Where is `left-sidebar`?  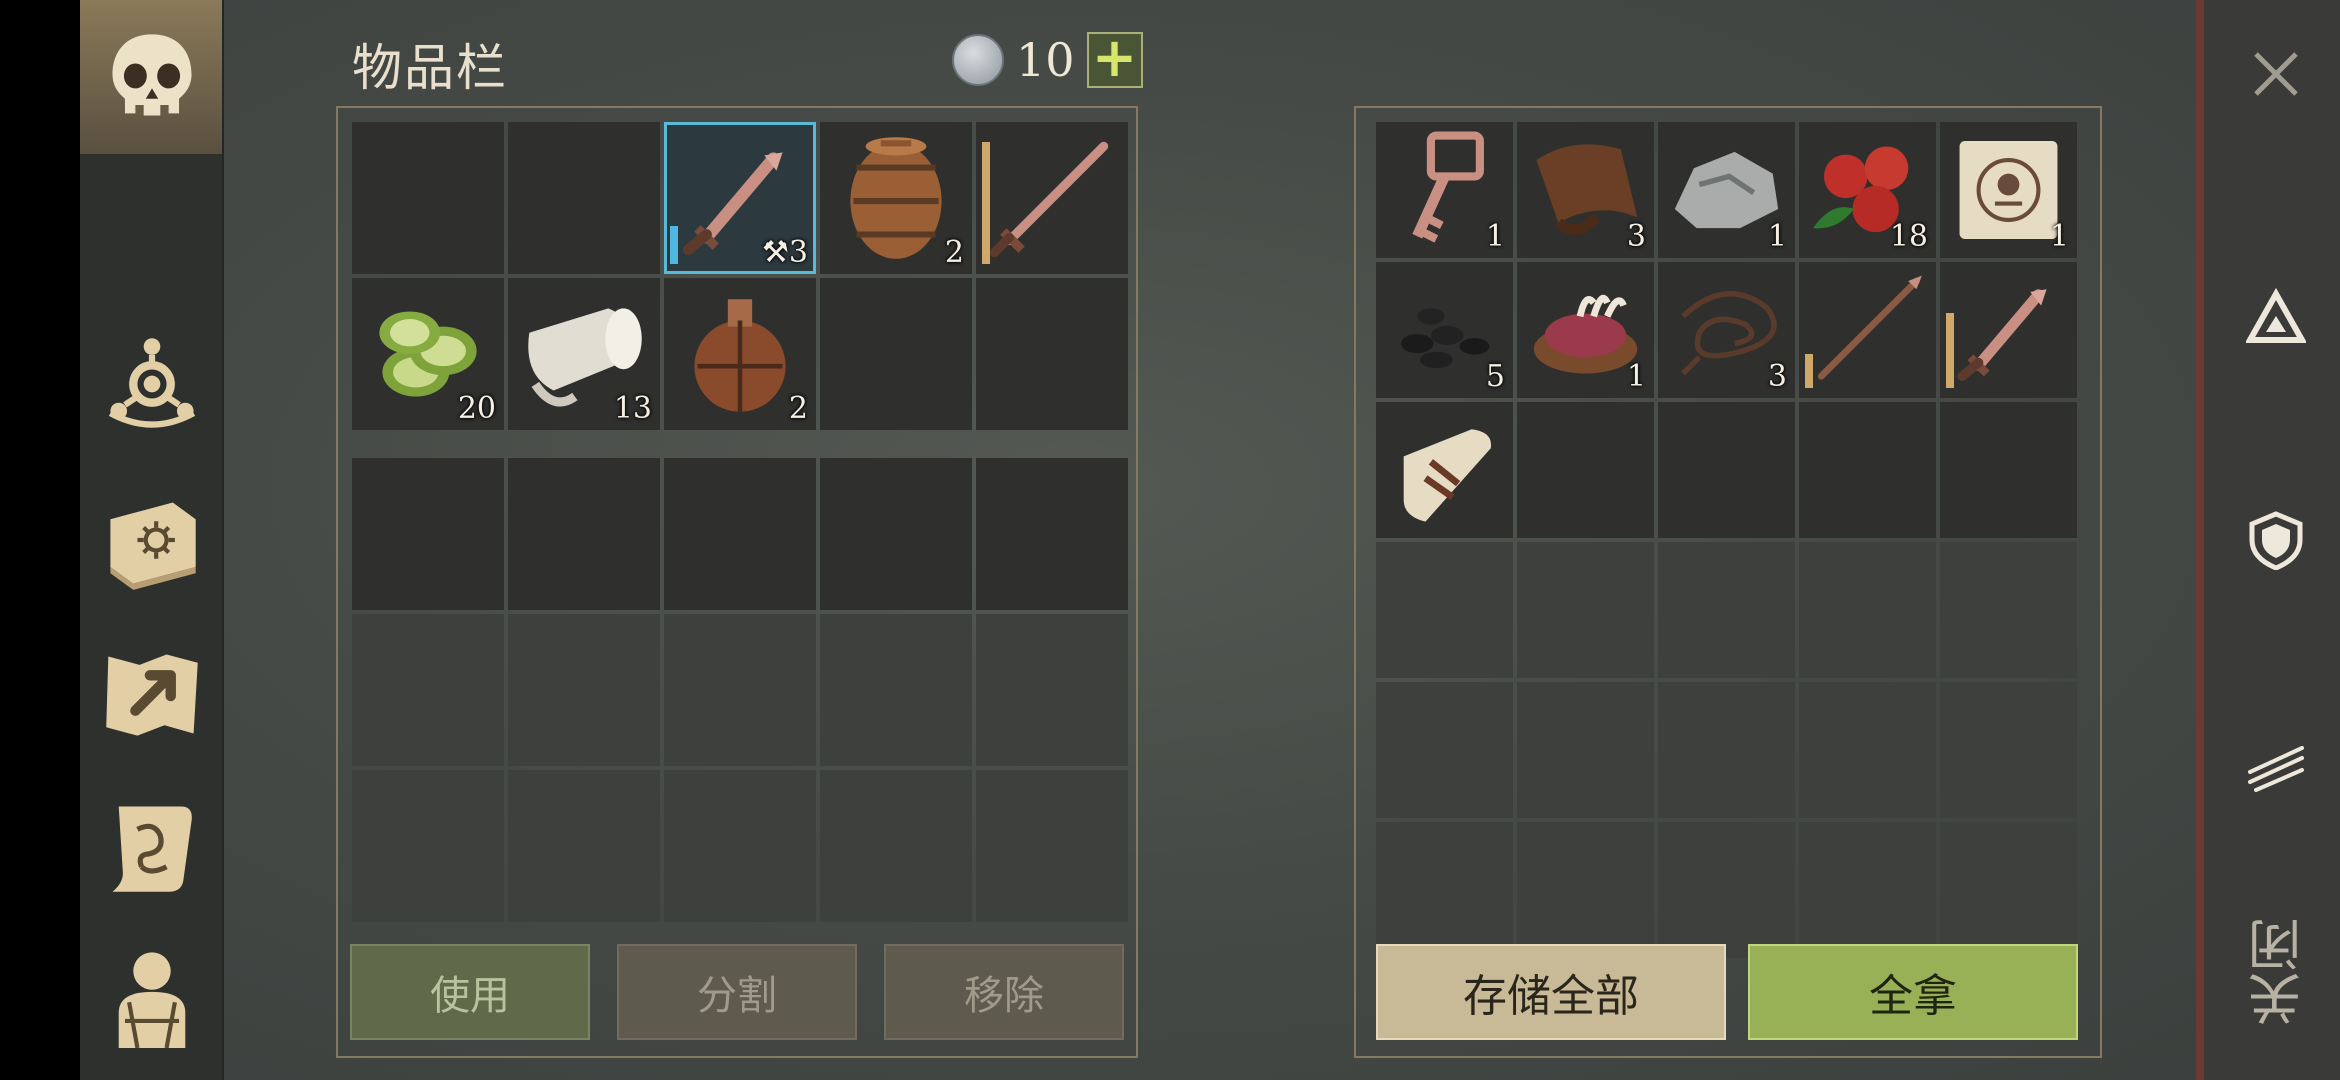 left-sidebar is located at coordinates (152, 540).